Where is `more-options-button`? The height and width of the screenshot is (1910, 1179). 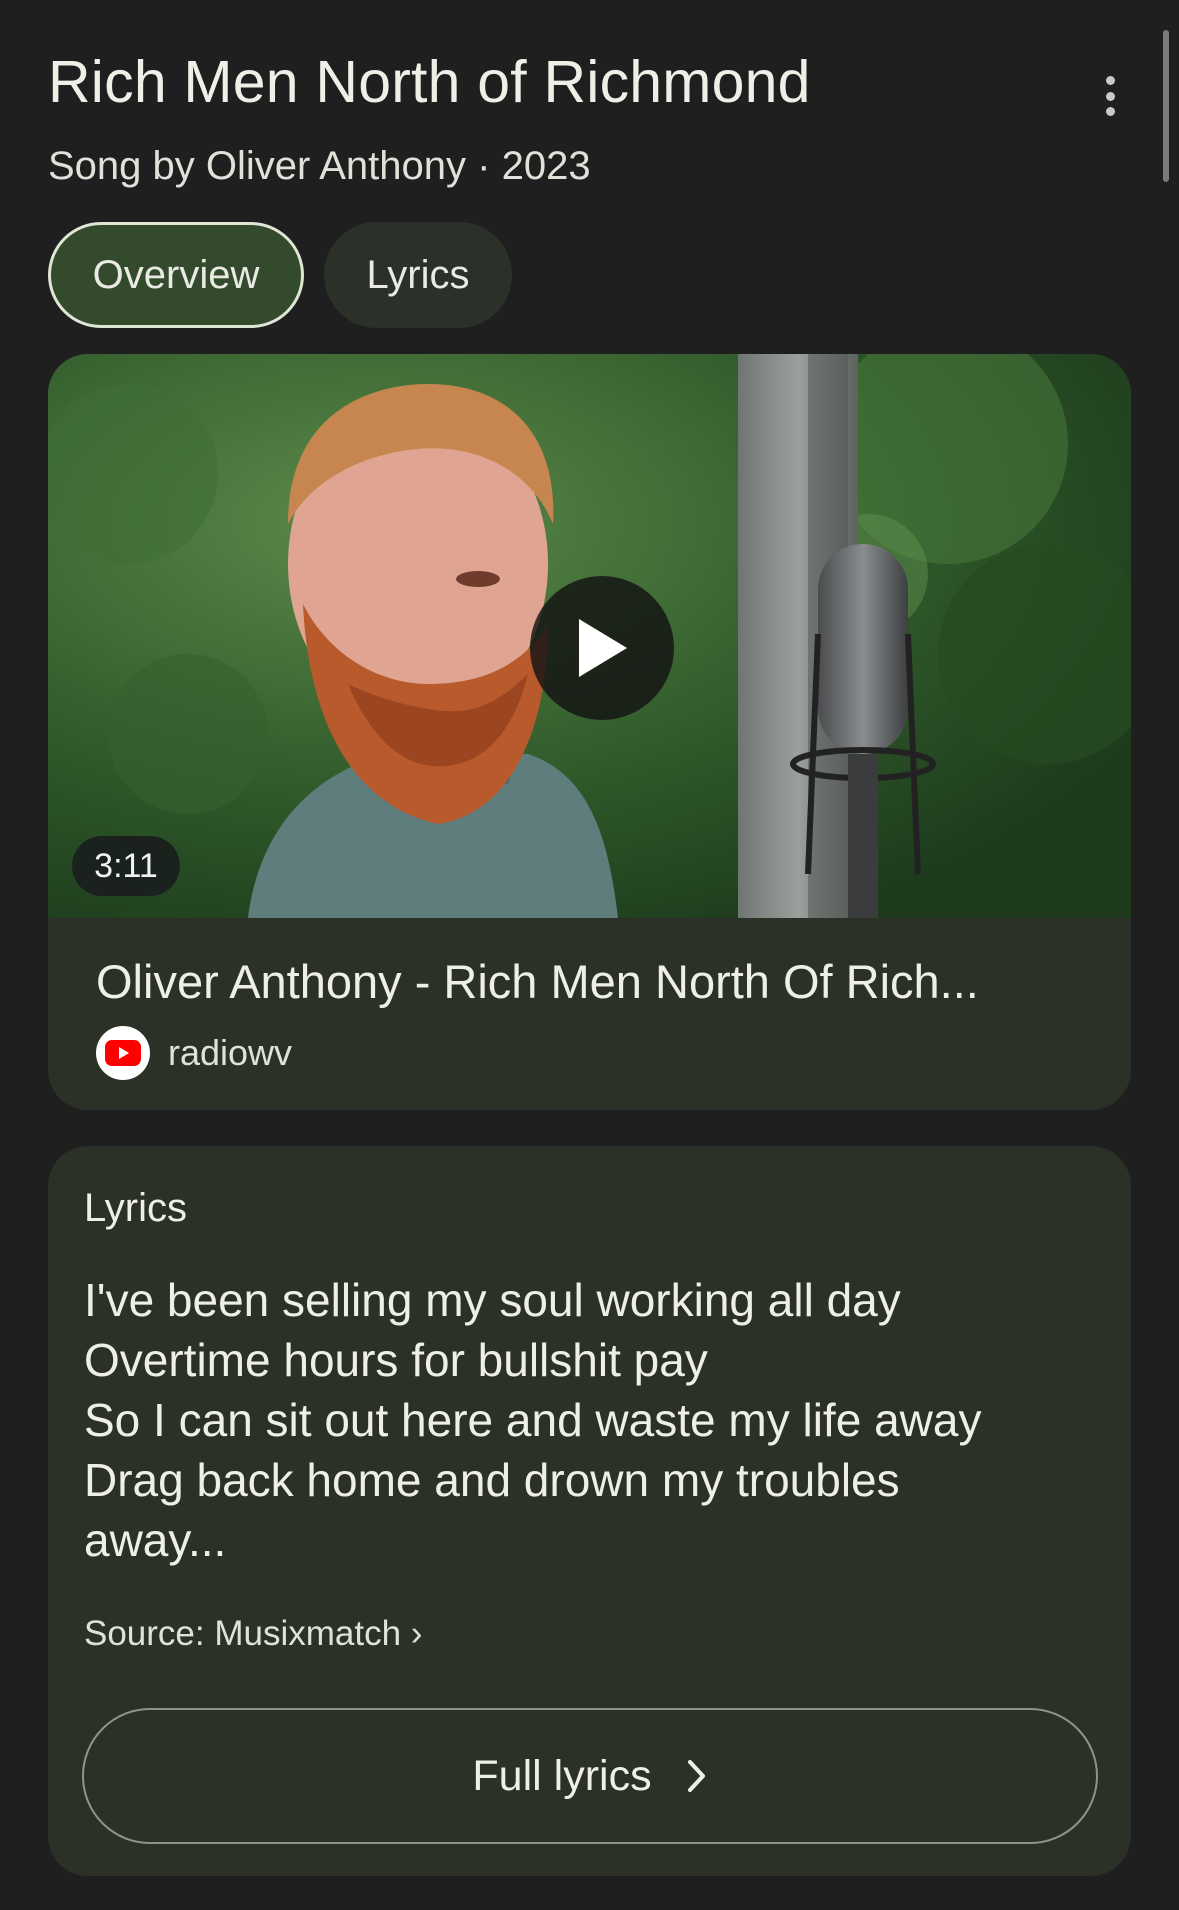 more-options-button is located at coordinates (1110, 96).